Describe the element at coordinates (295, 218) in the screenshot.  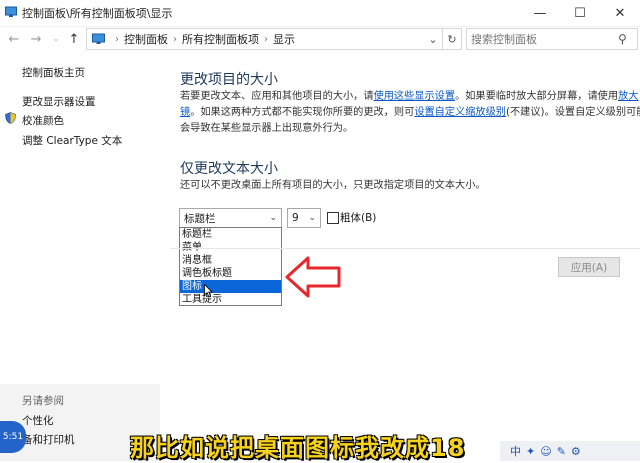
I see `font-size-select-value: 9` at that location.